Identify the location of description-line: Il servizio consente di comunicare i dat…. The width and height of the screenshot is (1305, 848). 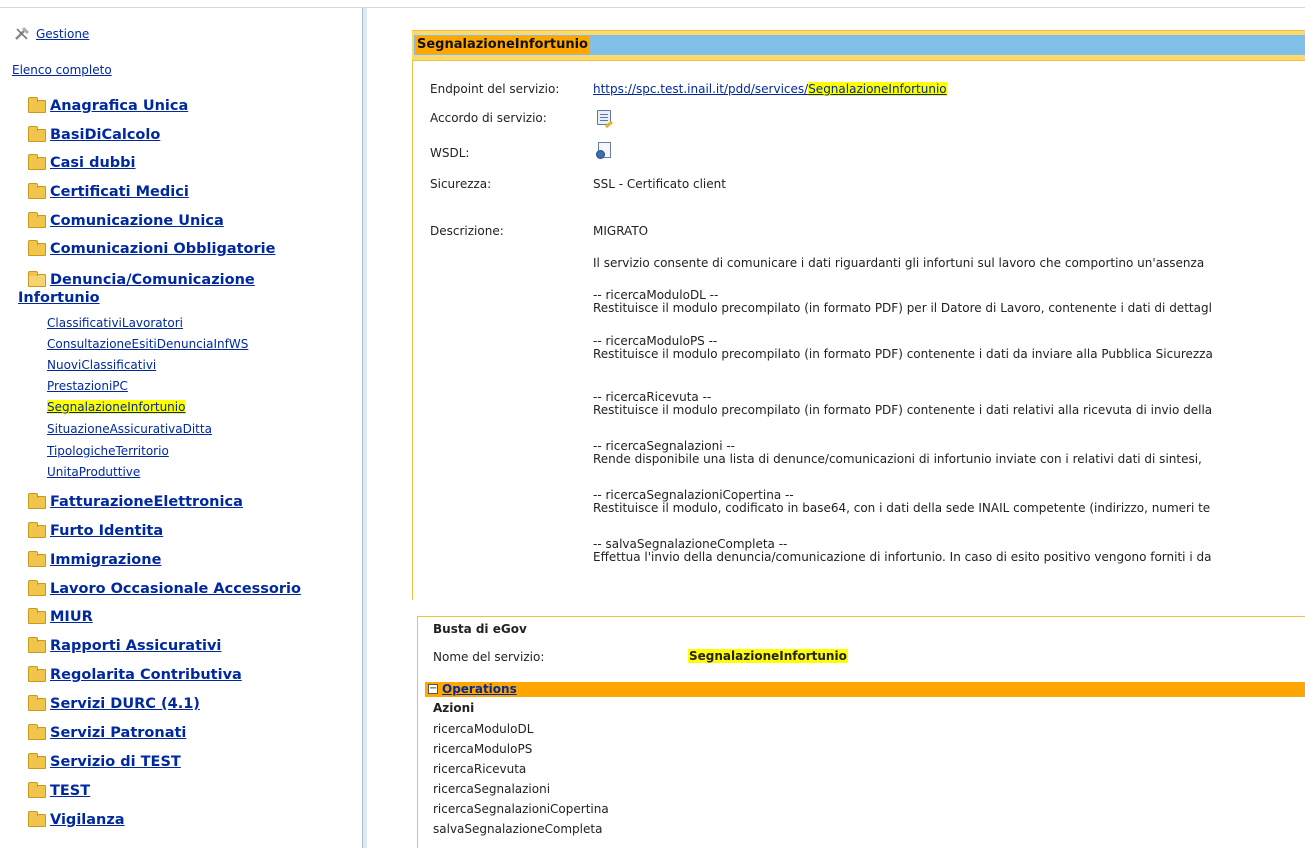
(899, 263).